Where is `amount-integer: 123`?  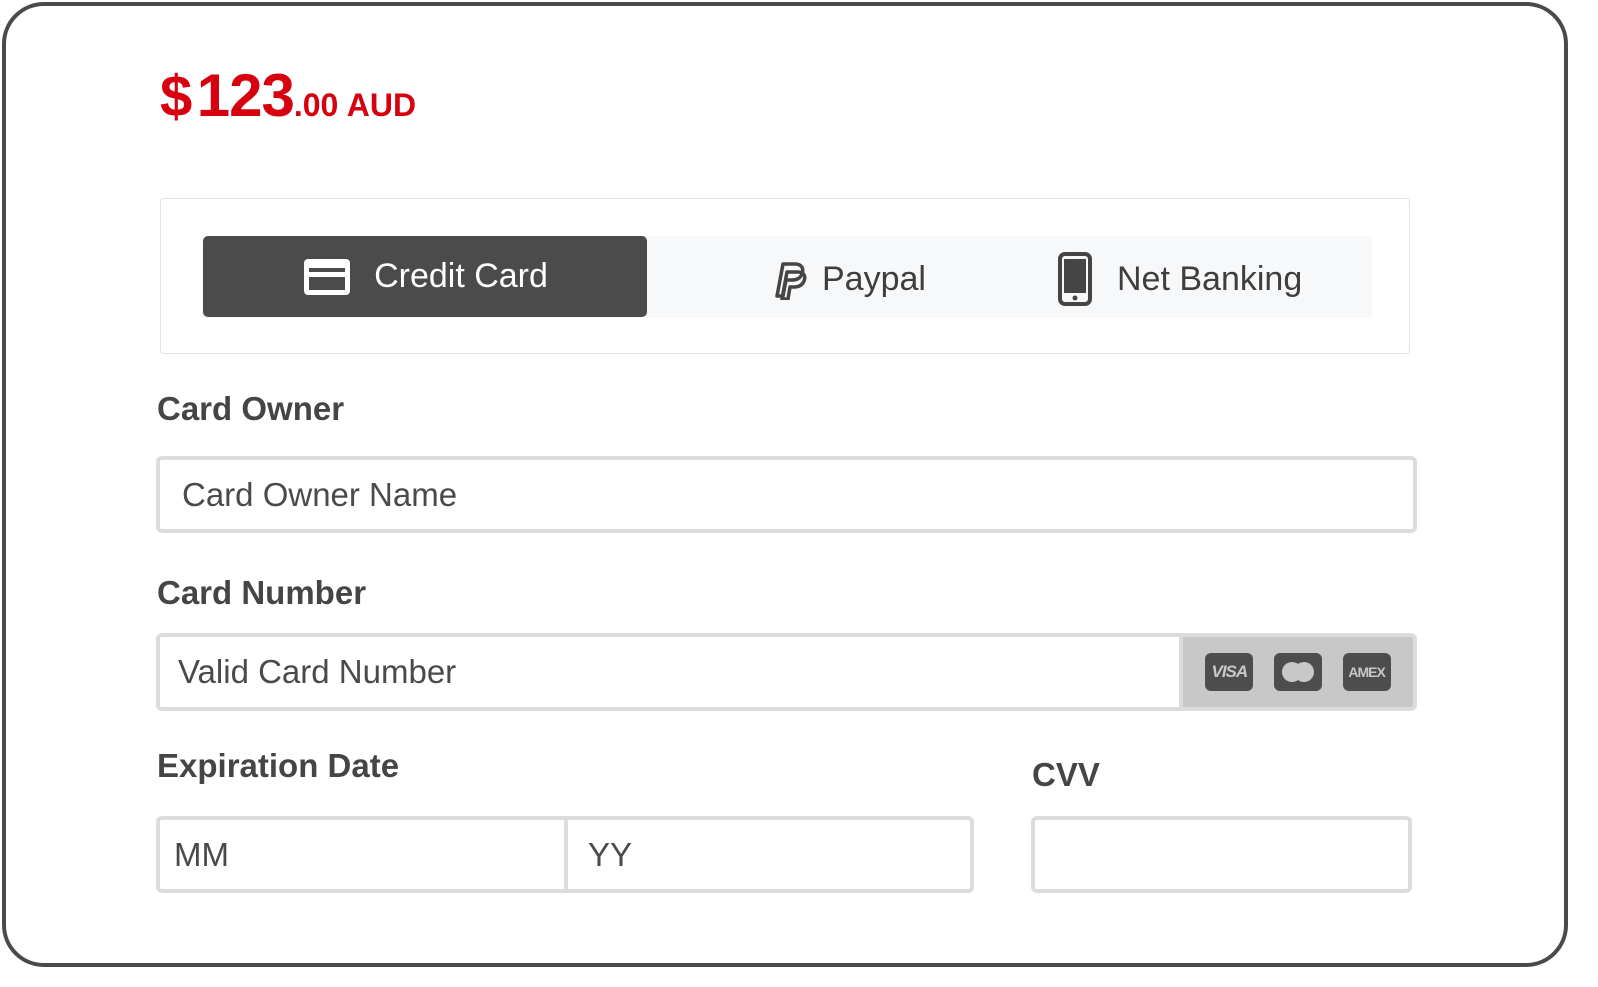 amount-integer: 123 is located at coordinates (245, 95).